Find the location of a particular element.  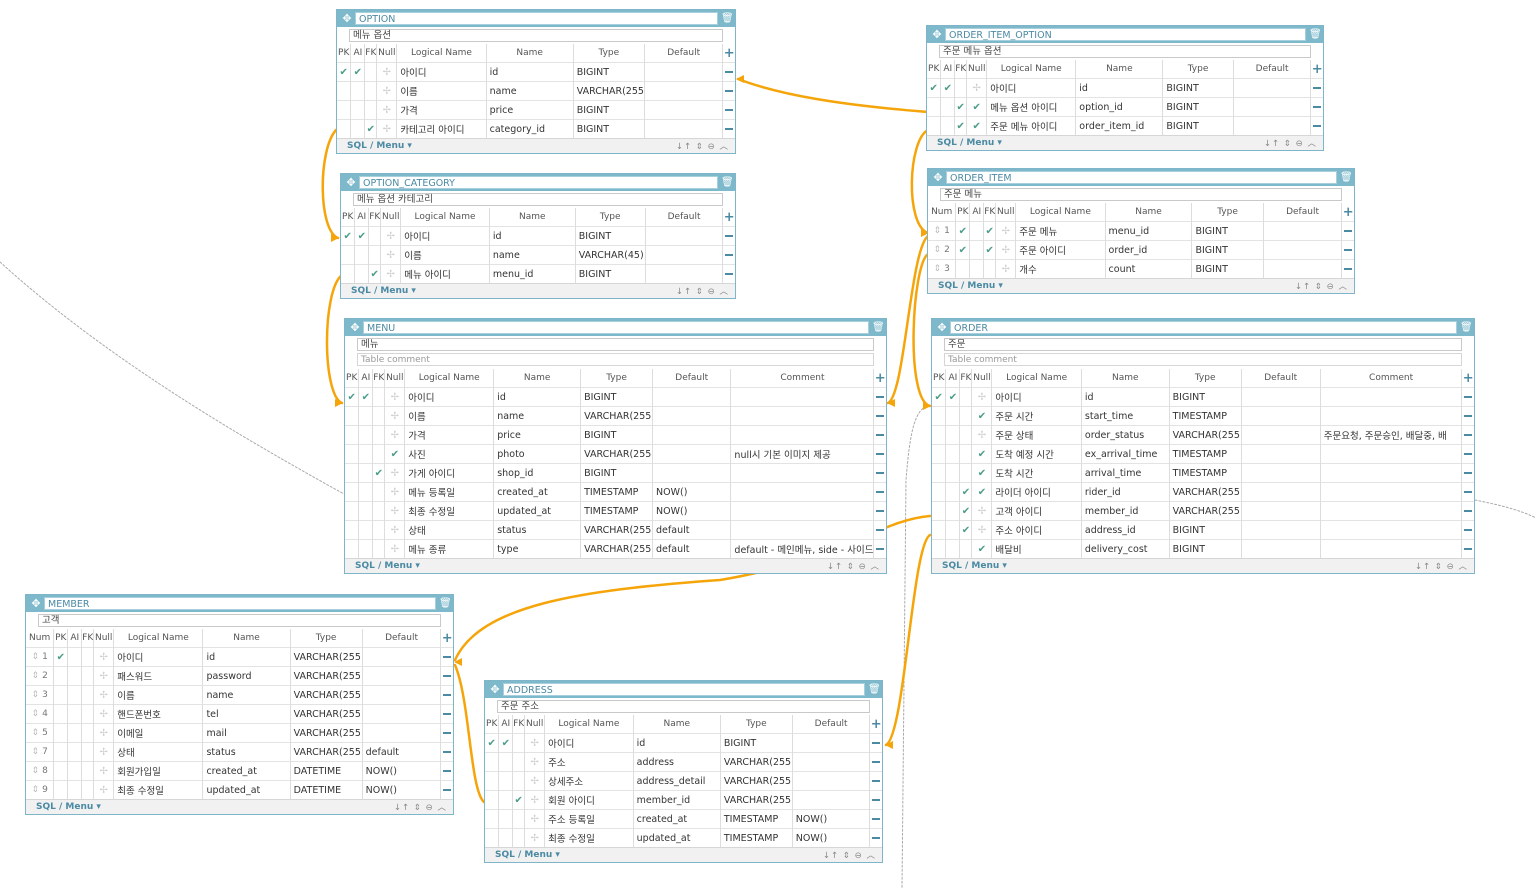

column-logical-name: 최종 수정일 is located at coordinates (589, 837).